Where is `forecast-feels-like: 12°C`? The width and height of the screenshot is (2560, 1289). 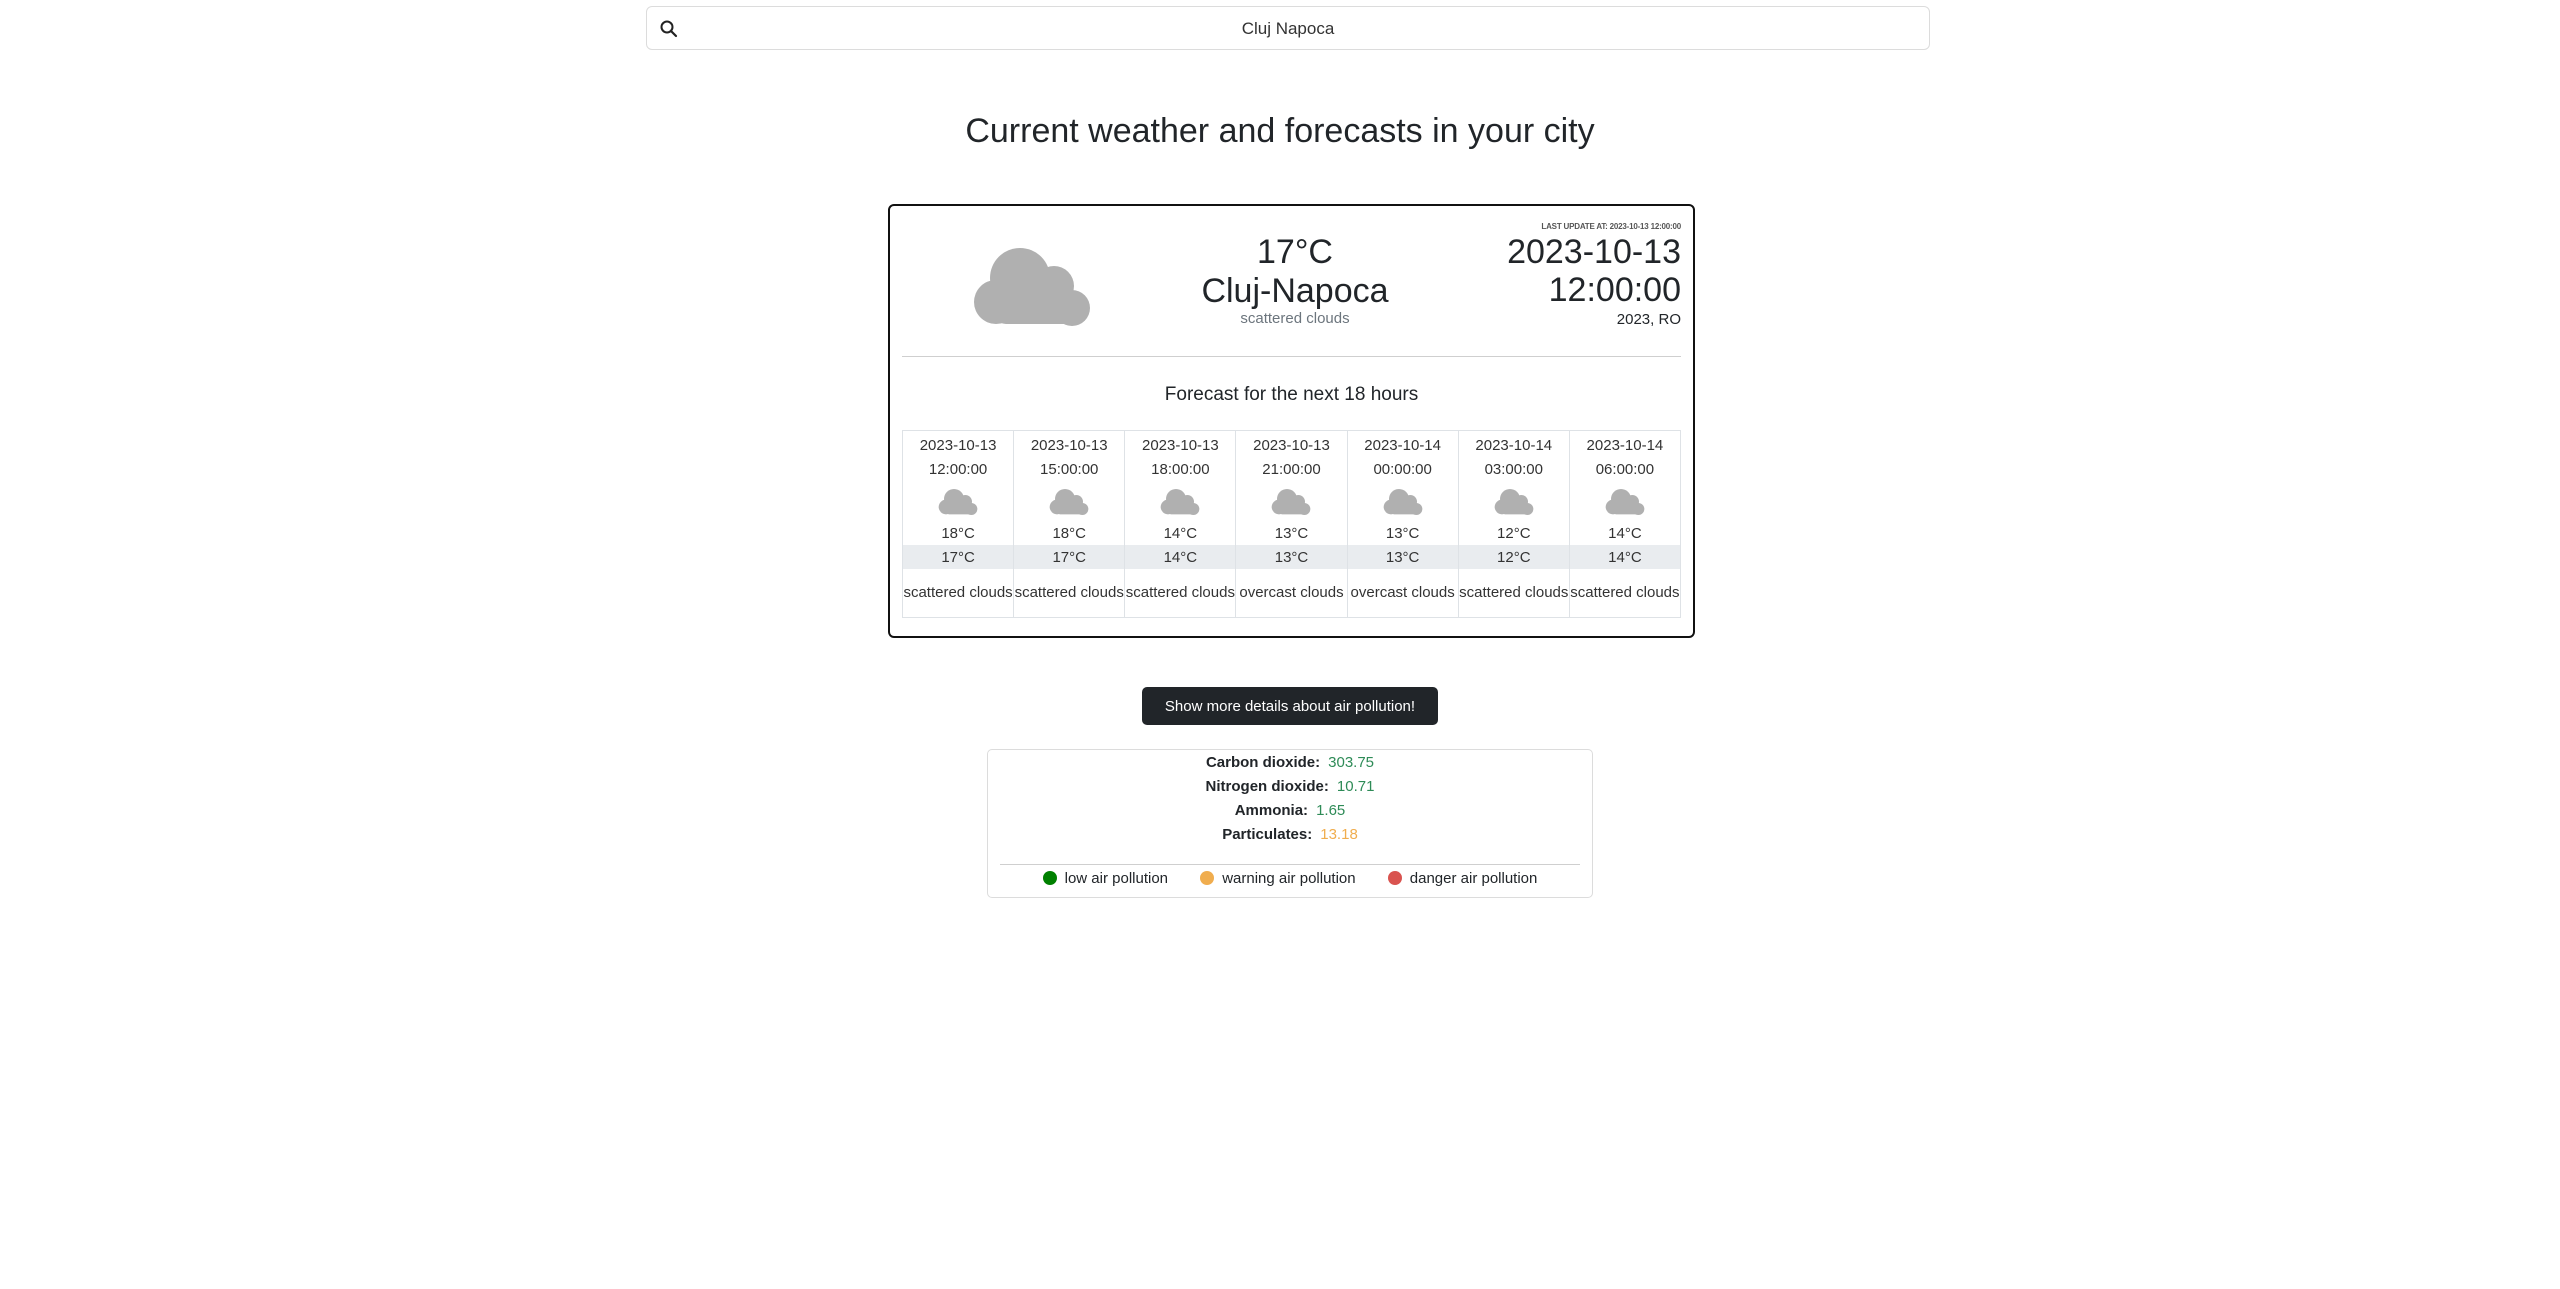 forecast-feels-like: 12°C is located at coordinates (1513, 557).